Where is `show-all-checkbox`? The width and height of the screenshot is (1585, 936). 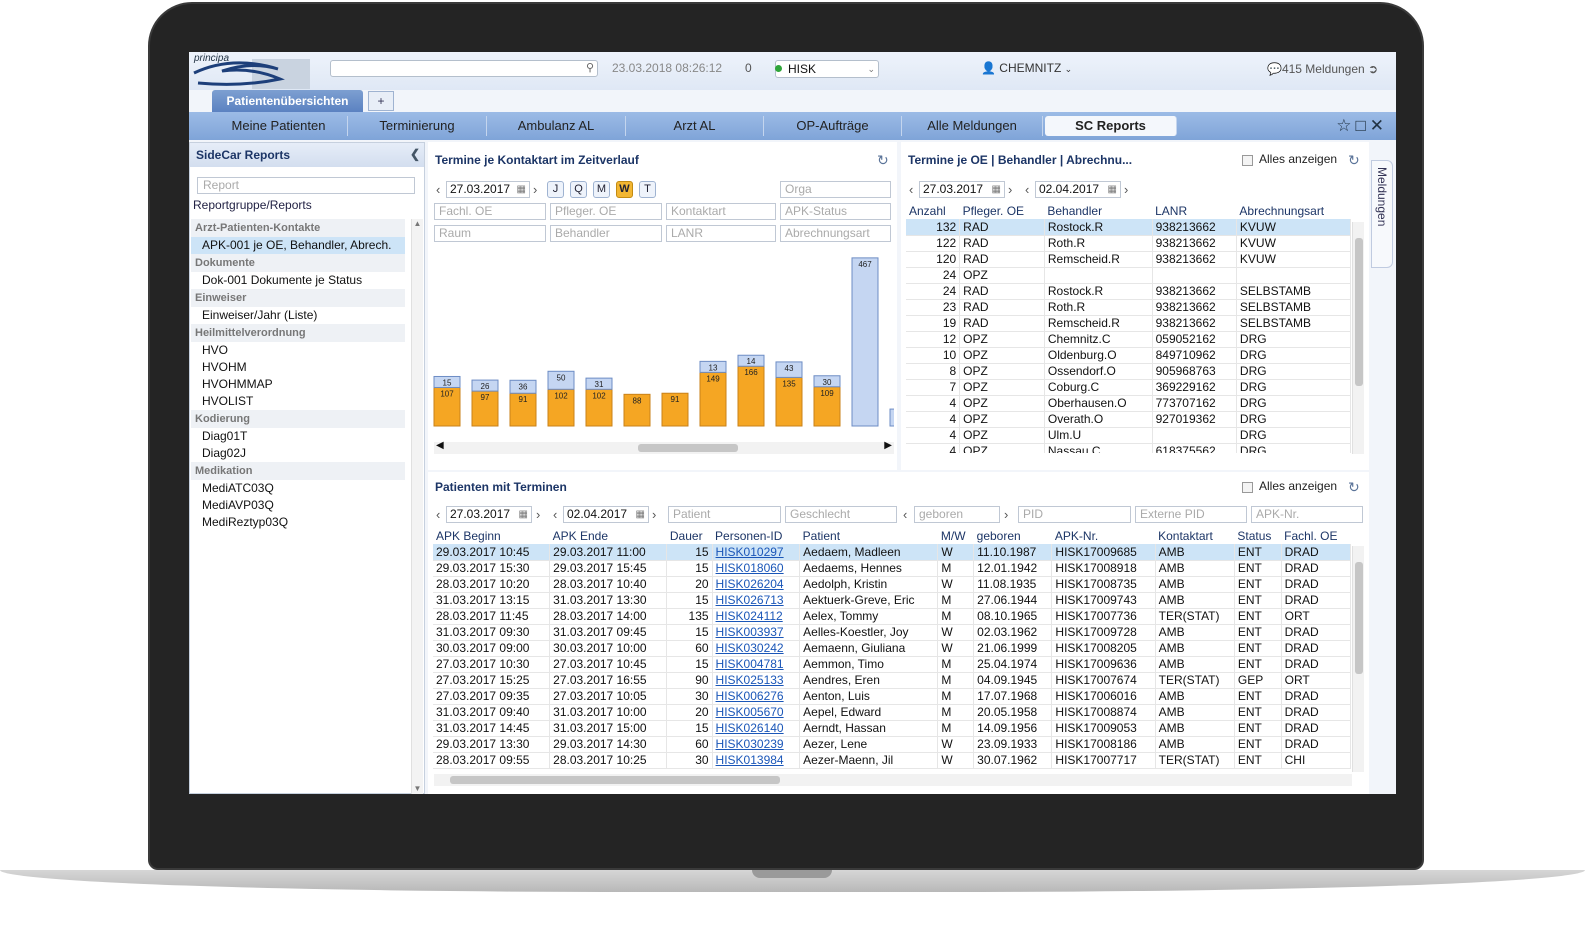
show-all-checkbox is located at coordinates (1247, 487).